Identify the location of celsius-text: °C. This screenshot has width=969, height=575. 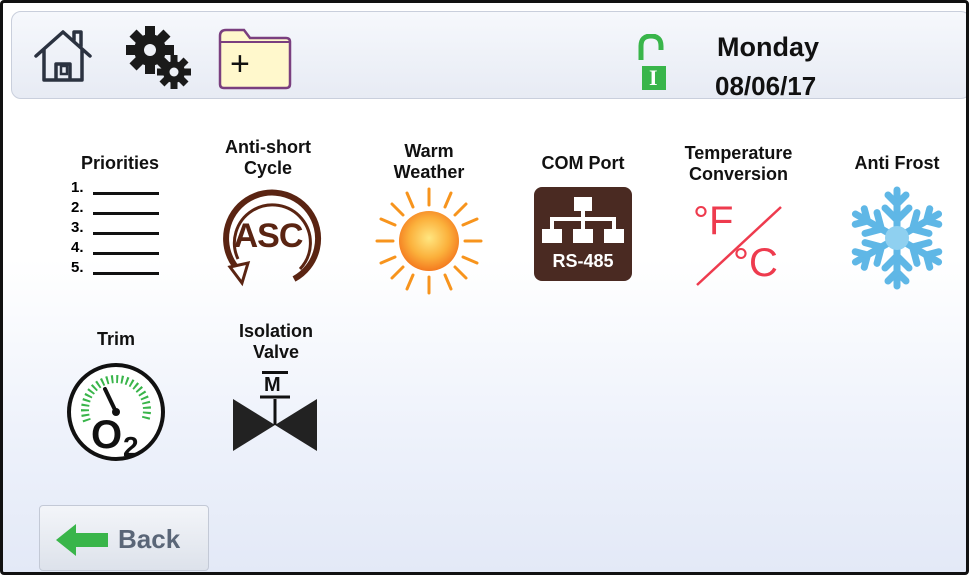
(755, 263).